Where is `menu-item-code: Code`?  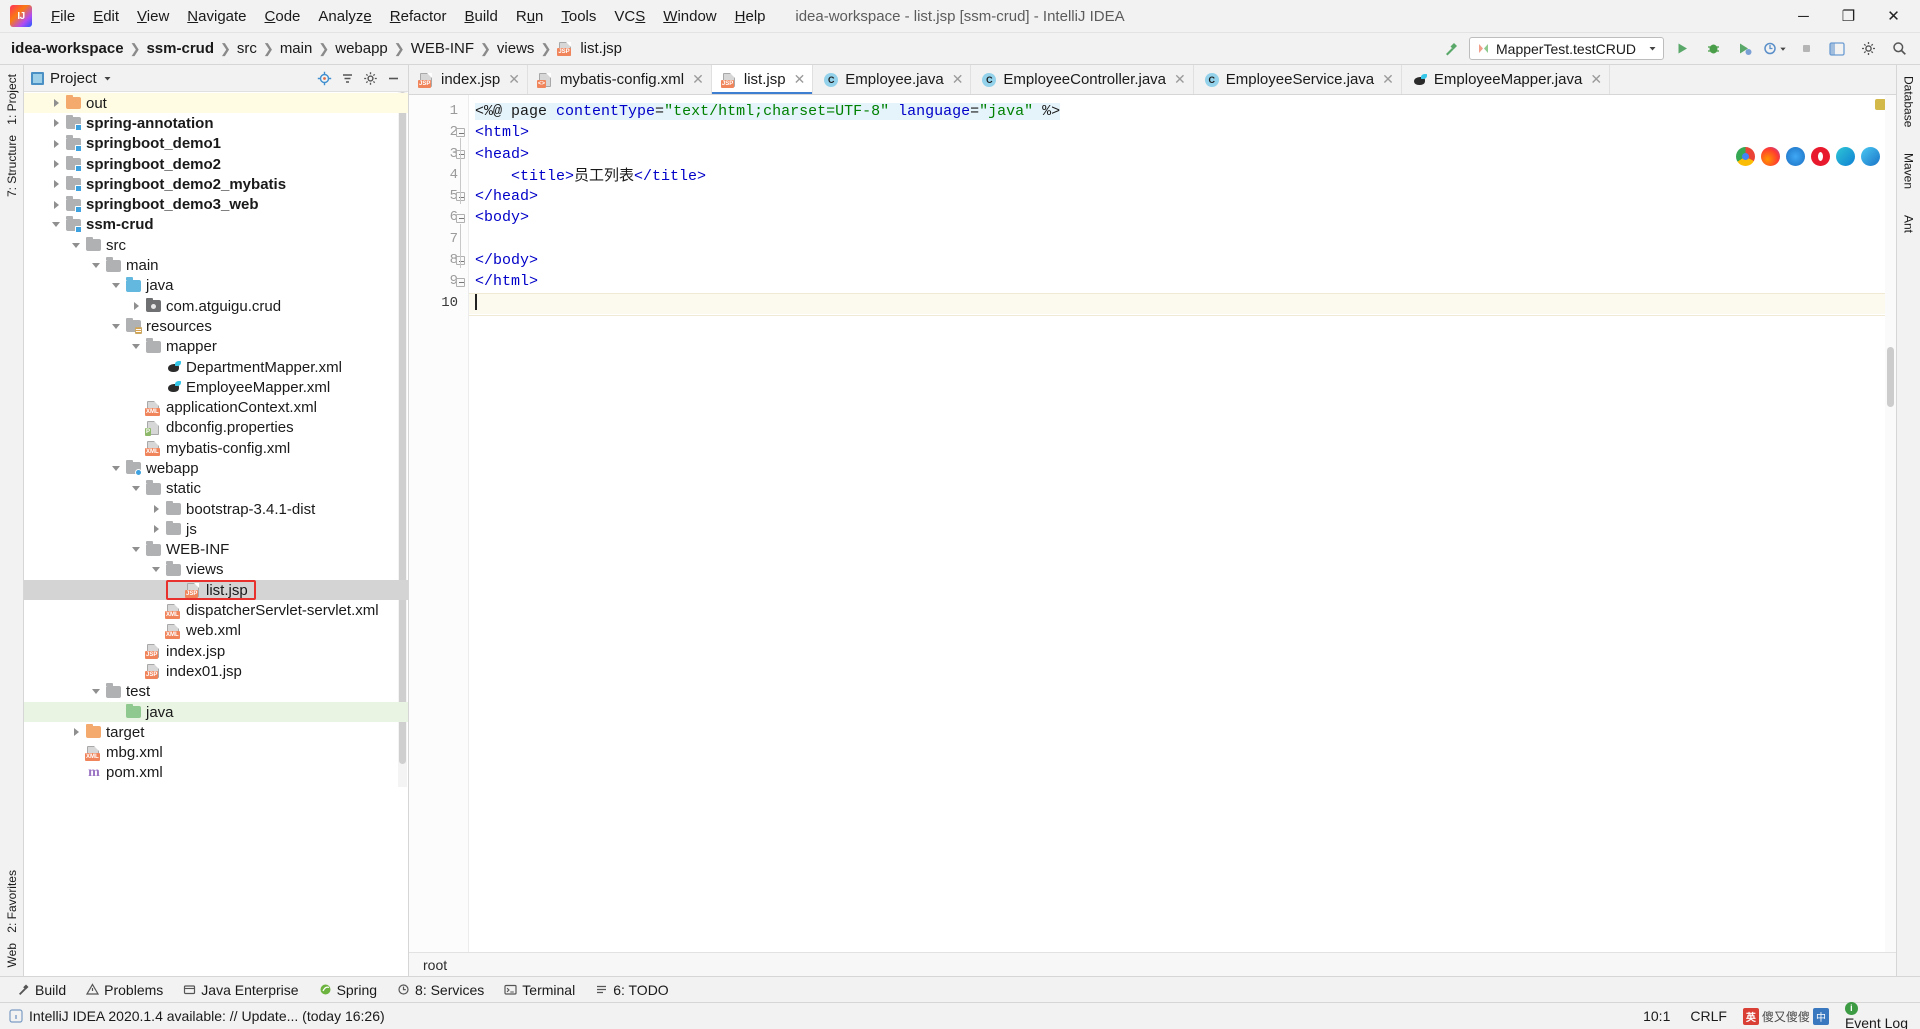 menu-item-code: Code is located at coordinates (283, 16).